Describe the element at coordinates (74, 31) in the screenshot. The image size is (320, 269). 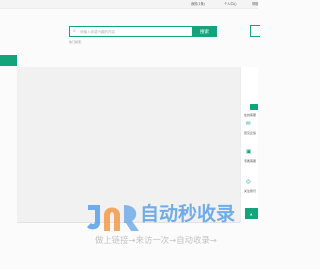
I see `search-icon: ⌕` at that location.